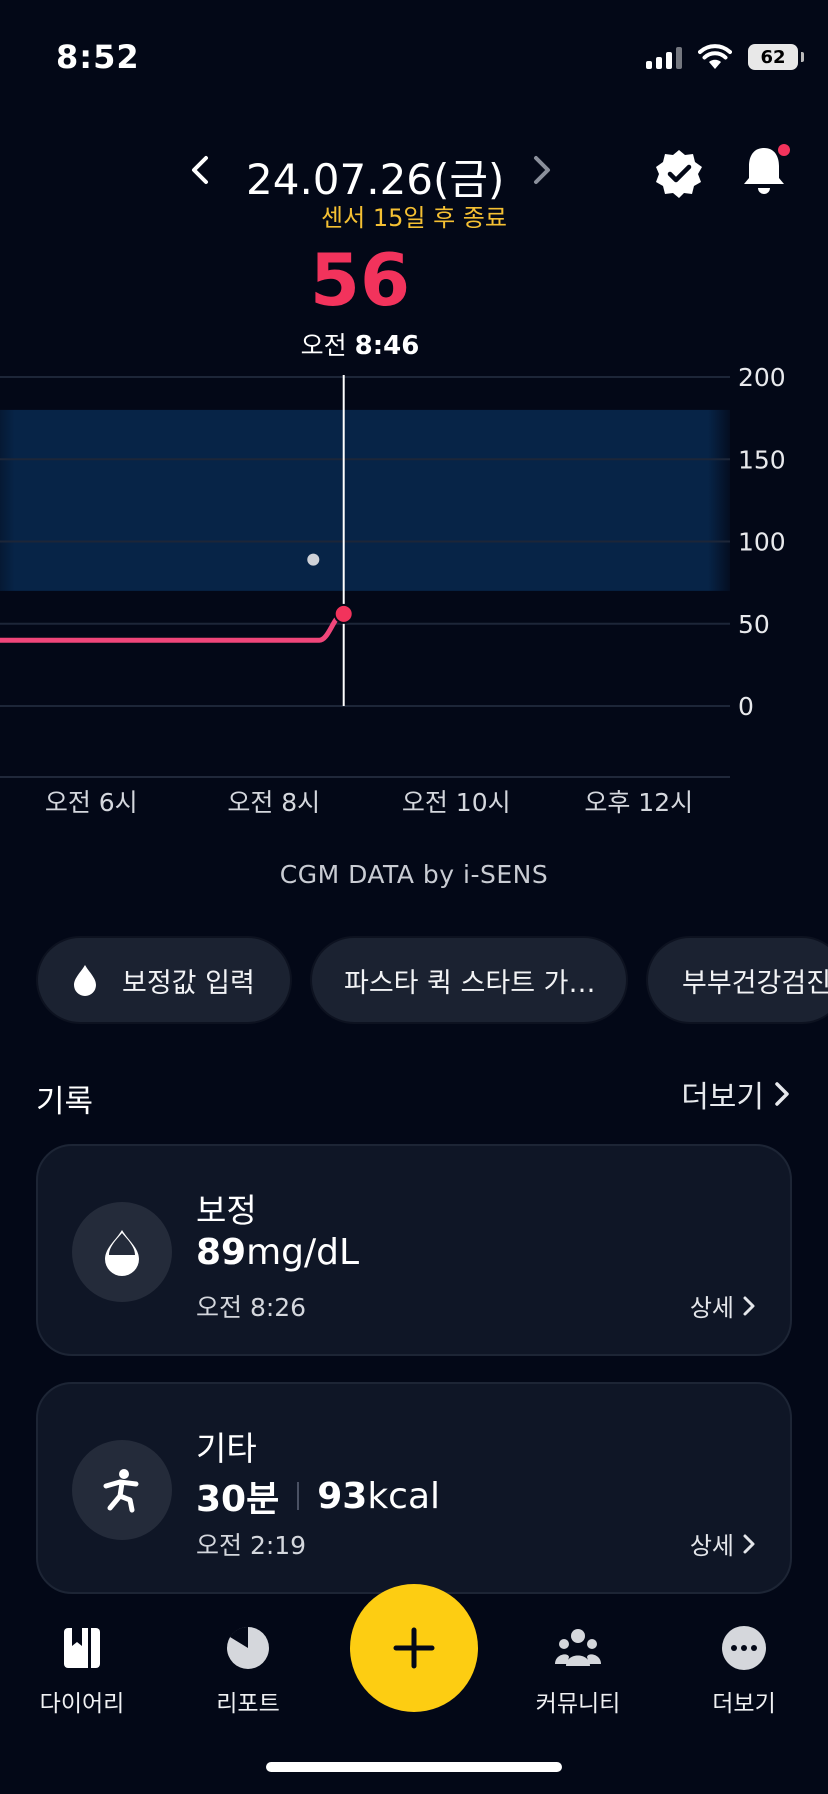 The height and width of the screenshot is (1794, 828). What do you see at coordinates (541, 170) in the screenshot?
I see `next-date-button` at bounding box center [541, 170].